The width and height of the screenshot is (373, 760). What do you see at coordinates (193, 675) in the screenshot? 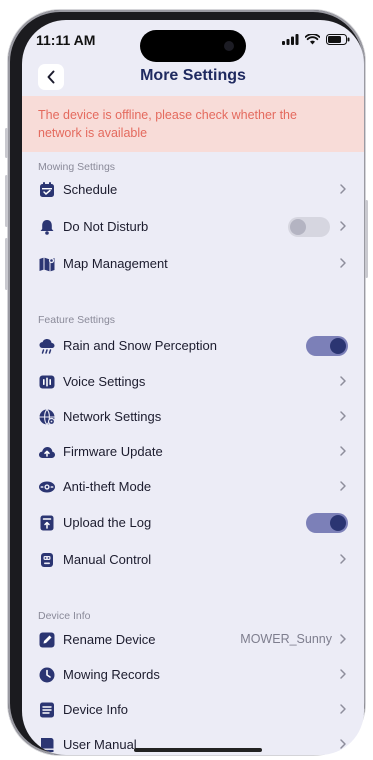
I see `settings-row-mowing-records: Mowing Records` at bounding box center [193, 675].